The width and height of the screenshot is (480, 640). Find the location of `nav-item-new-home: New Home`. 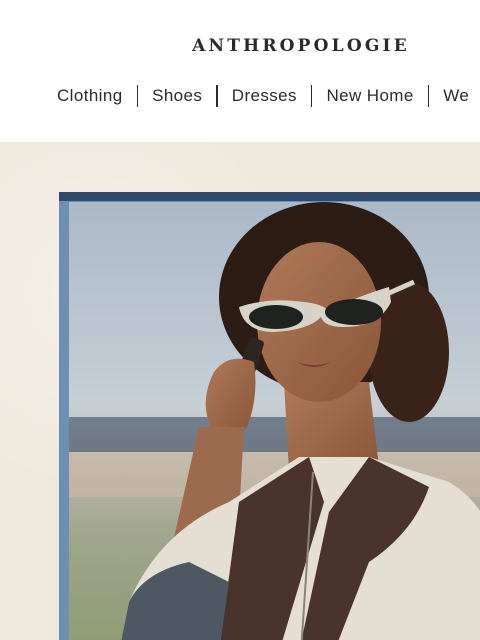

nav-item-new-home: New Home is located at coordinates (369, 96).